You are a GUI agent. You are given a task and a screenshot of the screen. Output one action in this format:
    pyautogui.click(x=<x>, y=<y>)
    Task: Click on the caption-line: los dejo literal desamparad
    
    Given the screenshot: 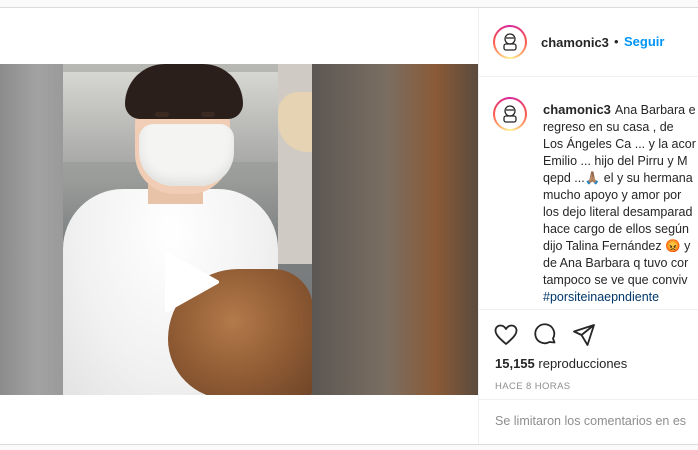 What is the action you would take?
    pyautogui.click(x=618, y=212)
    